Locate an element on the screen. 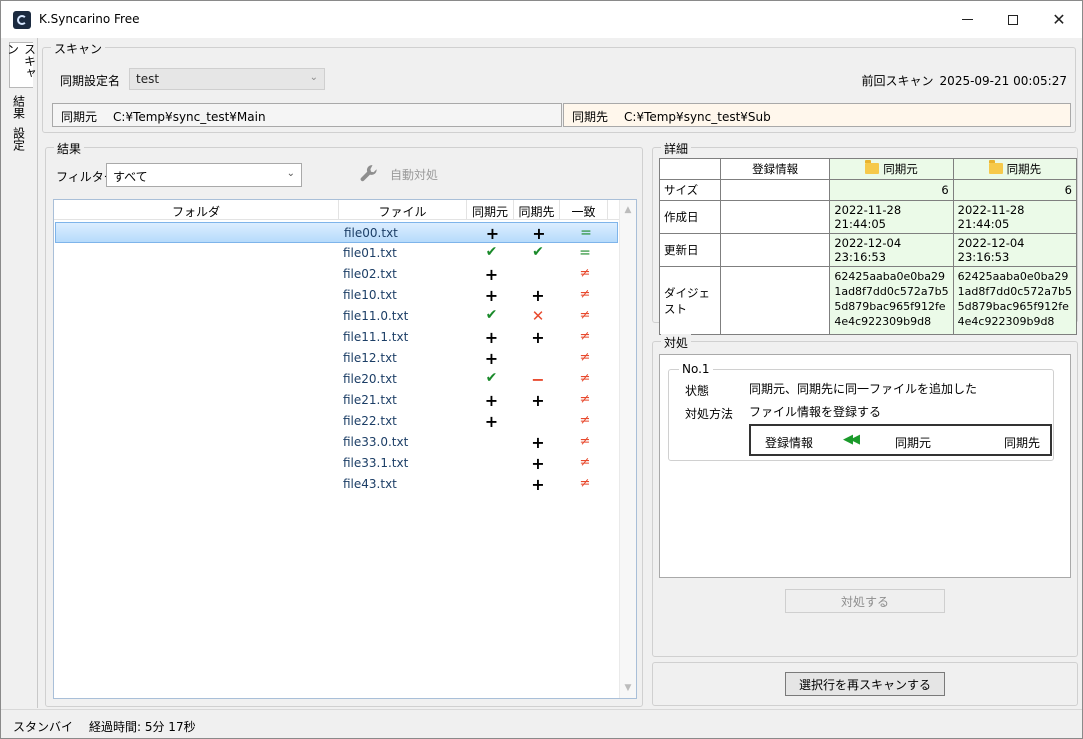  table-row: file00.txt + + = is located at coordinates (336, 232).